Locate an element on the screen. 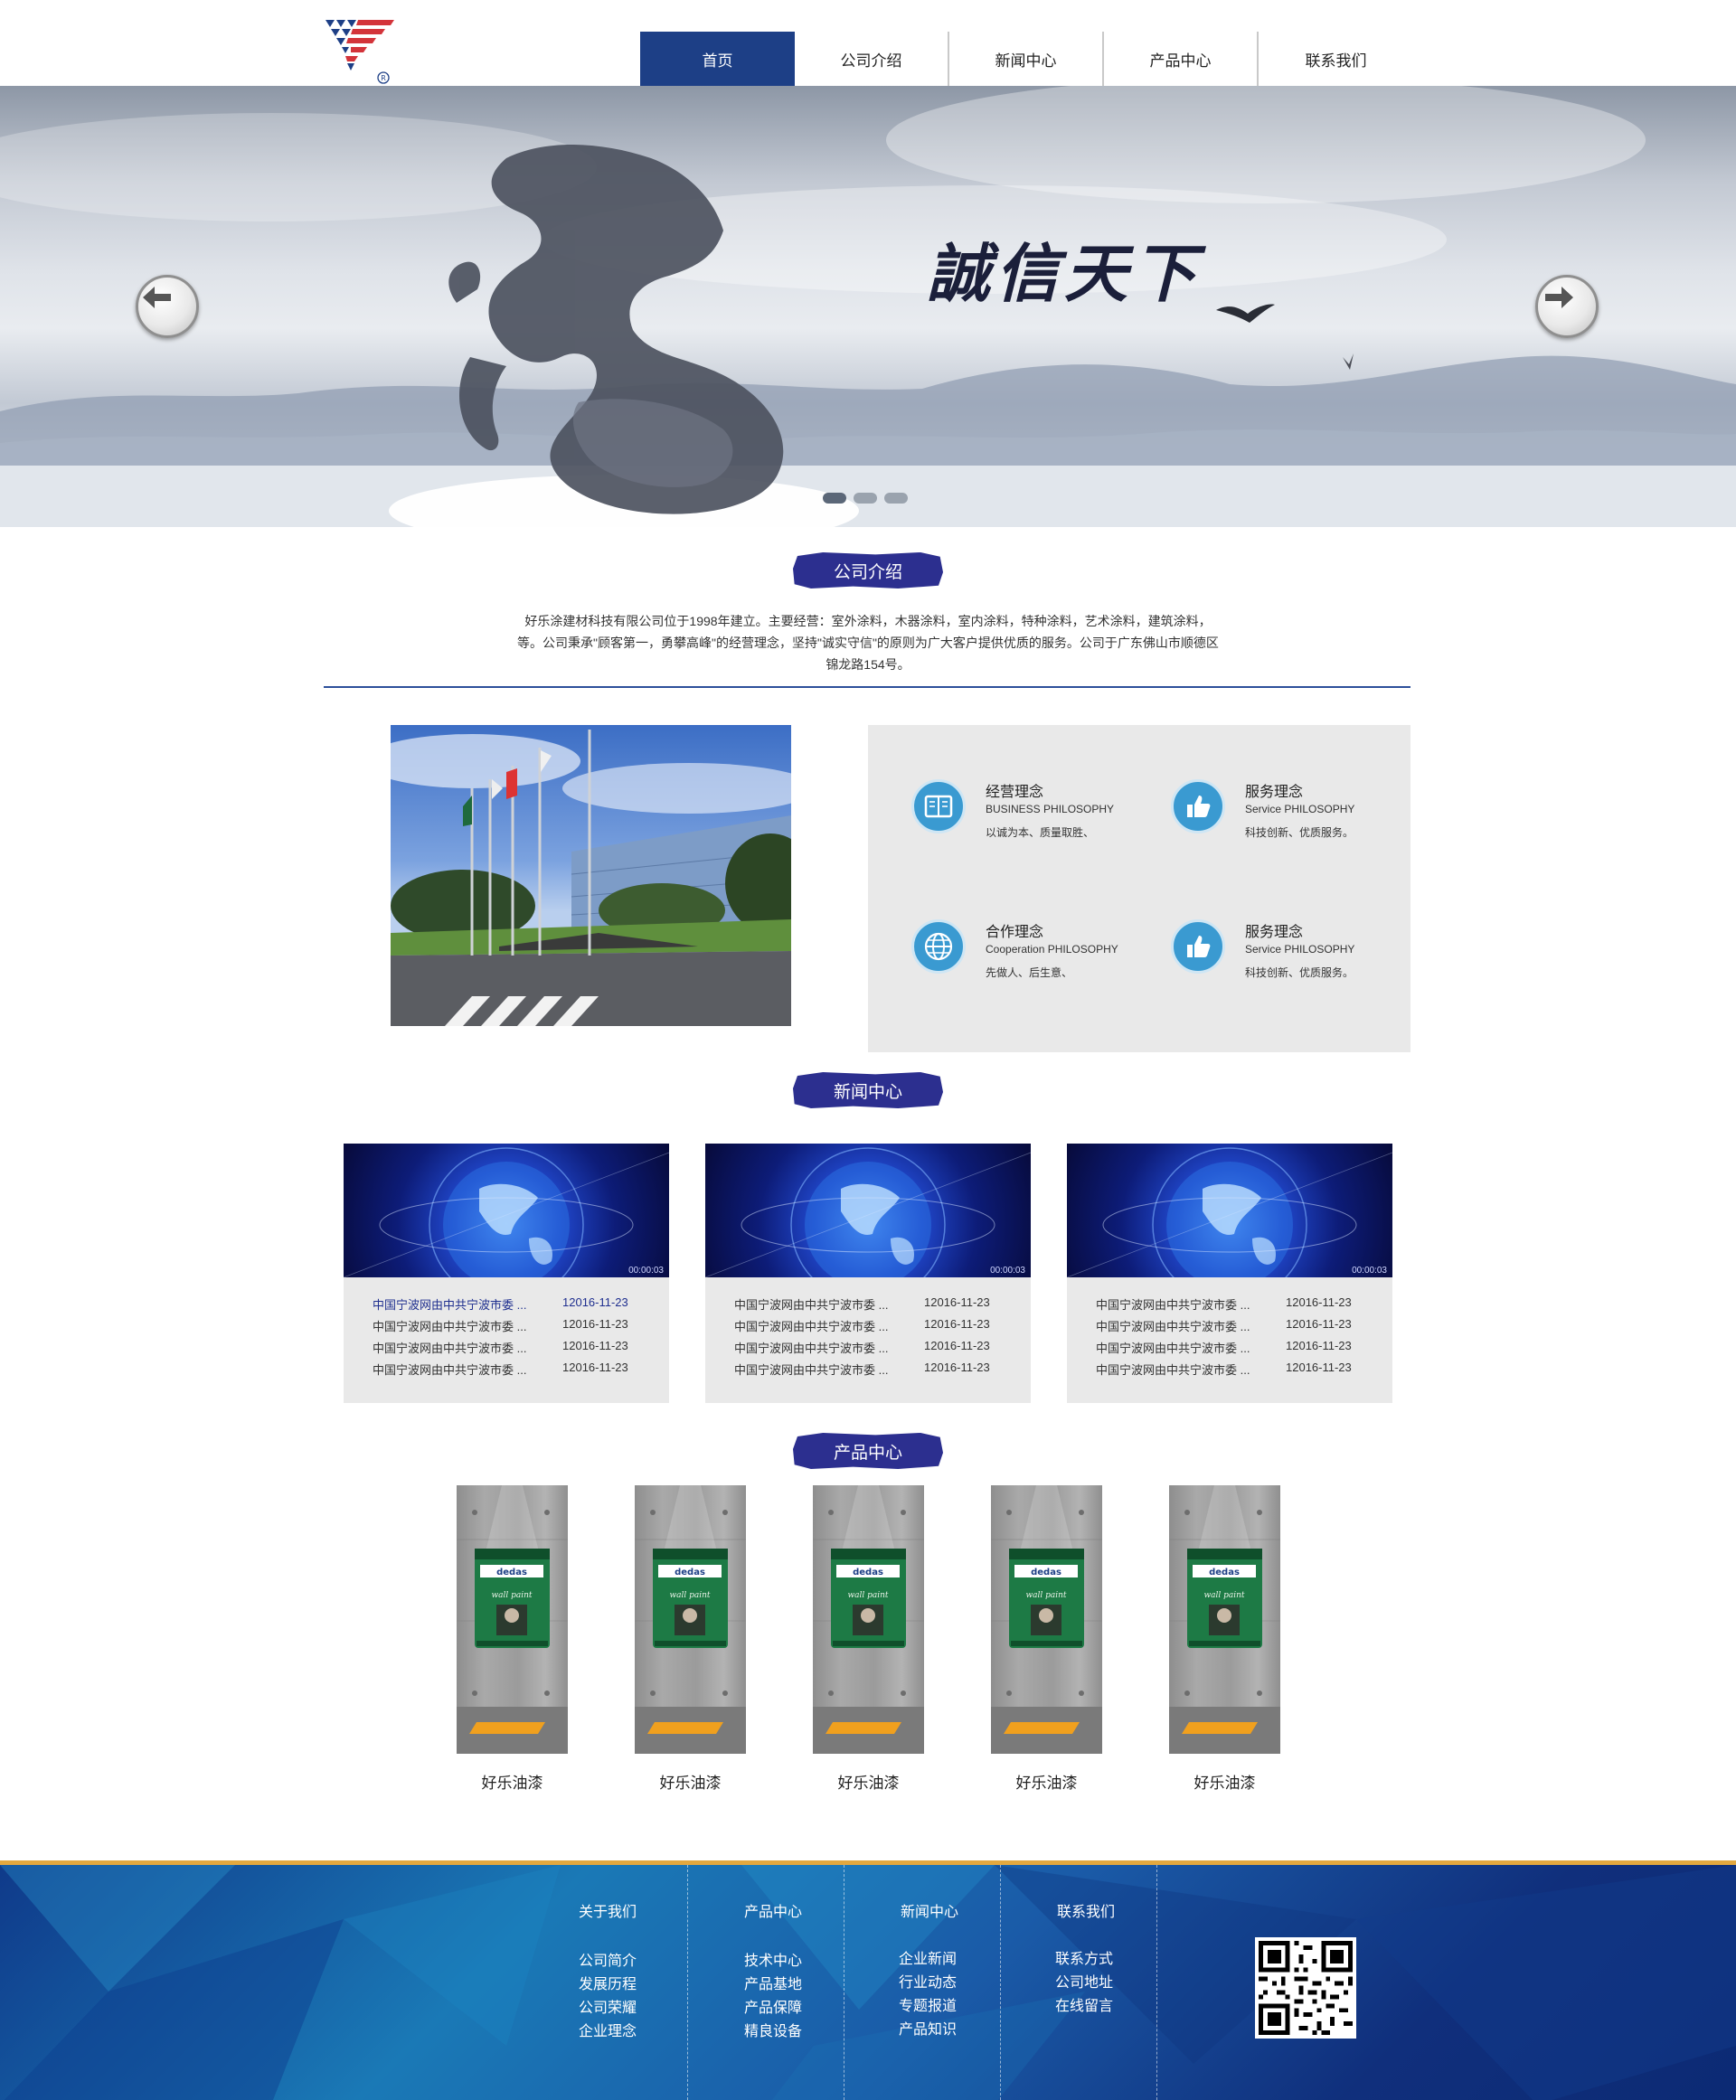 The height and width of the screenshot is (2100, 1736). nav-contact: 联系我们 is located at coordinates (1336, 59).